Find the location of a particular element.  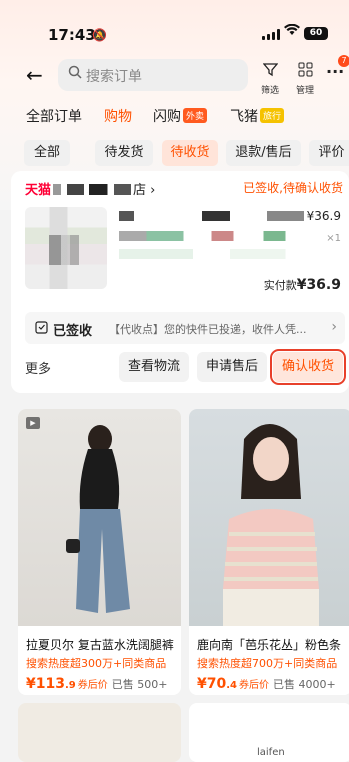

product-heat: 搜索热度超300万+同类商品 is located at coordinates (96, 663).